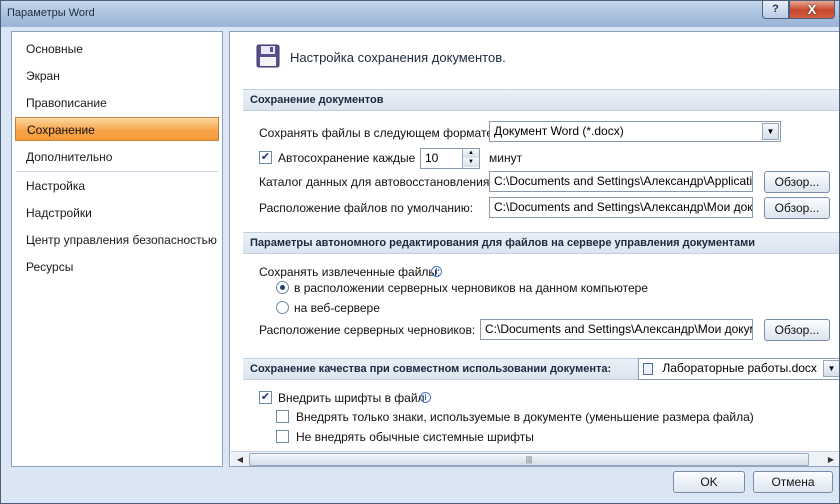 This screenshot has height=504, width=840. What do you see at coordinates (366, 208) in the screenshot?
I see `default-location-label: Расположение файлов по умолчанию:` at bounding box center [366, 208].